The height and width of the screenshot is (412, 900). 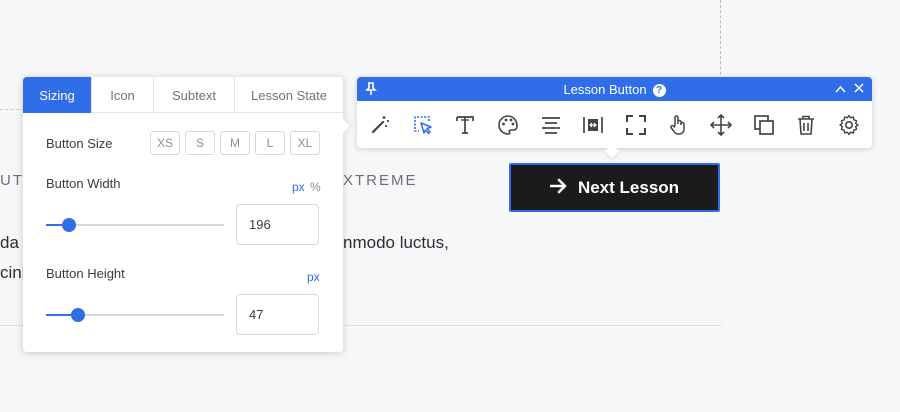 What do you see at coordinates (859, 88) in the screenshot?
I see `close-icon` at bounding box center [859, 88].